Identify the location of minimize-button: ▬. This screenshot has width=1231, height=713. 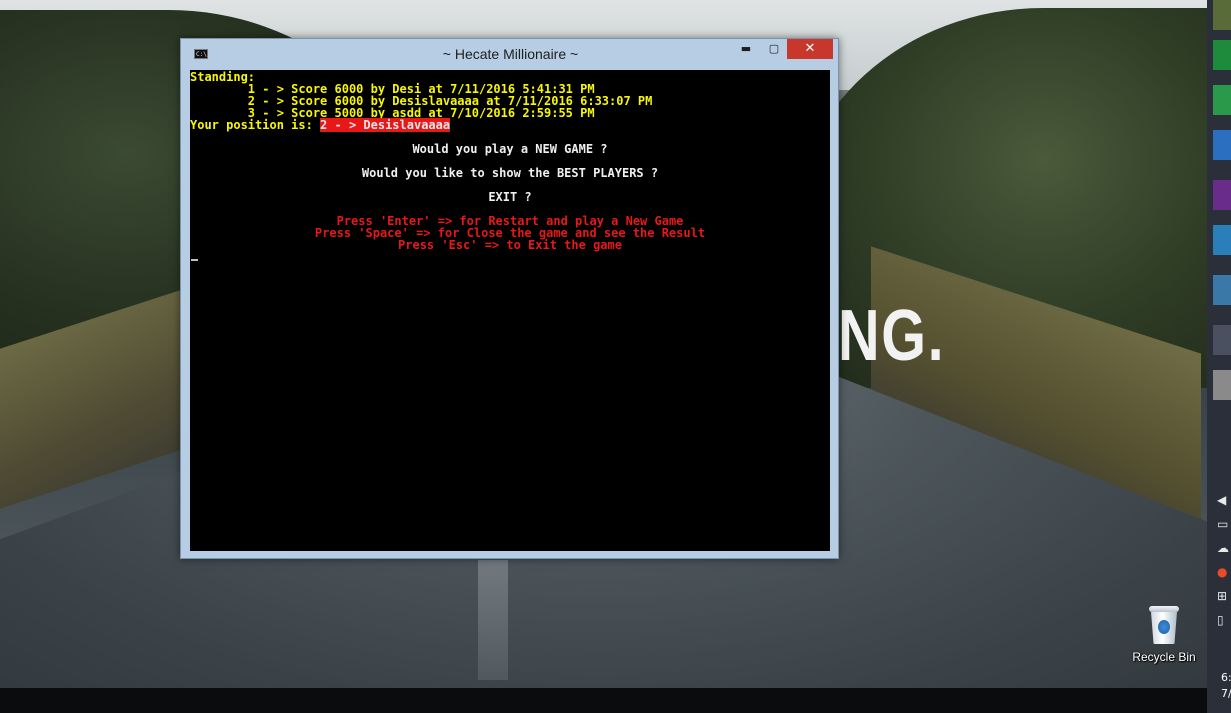
(746, 49).